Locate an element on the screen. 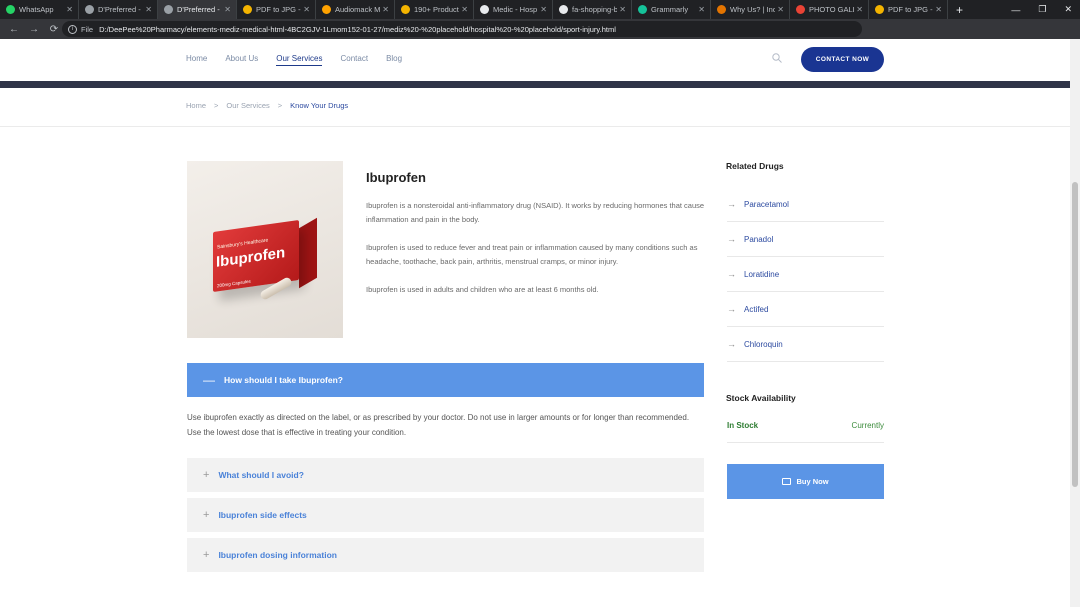 The image size is (1080, 607). breadcrumb: Home > Our Services > Know Your Drugs is located at coordinates (267, 105).